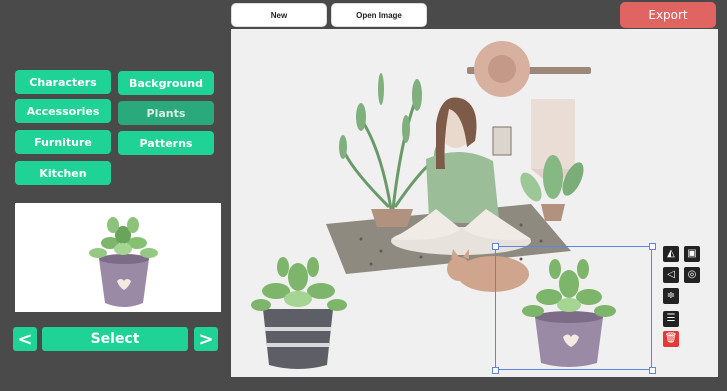  Describe the element at coordinates (279, 15) in the screenshot. I see `new-button: New` at that location.